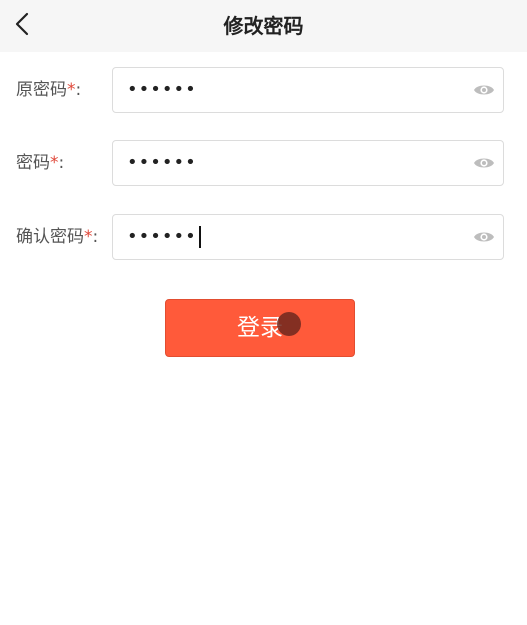 The image size is (527, 625). Describe the element at coordinates (308, 163) in the screenshot. I see `new-password-field: ••••••` at that location.